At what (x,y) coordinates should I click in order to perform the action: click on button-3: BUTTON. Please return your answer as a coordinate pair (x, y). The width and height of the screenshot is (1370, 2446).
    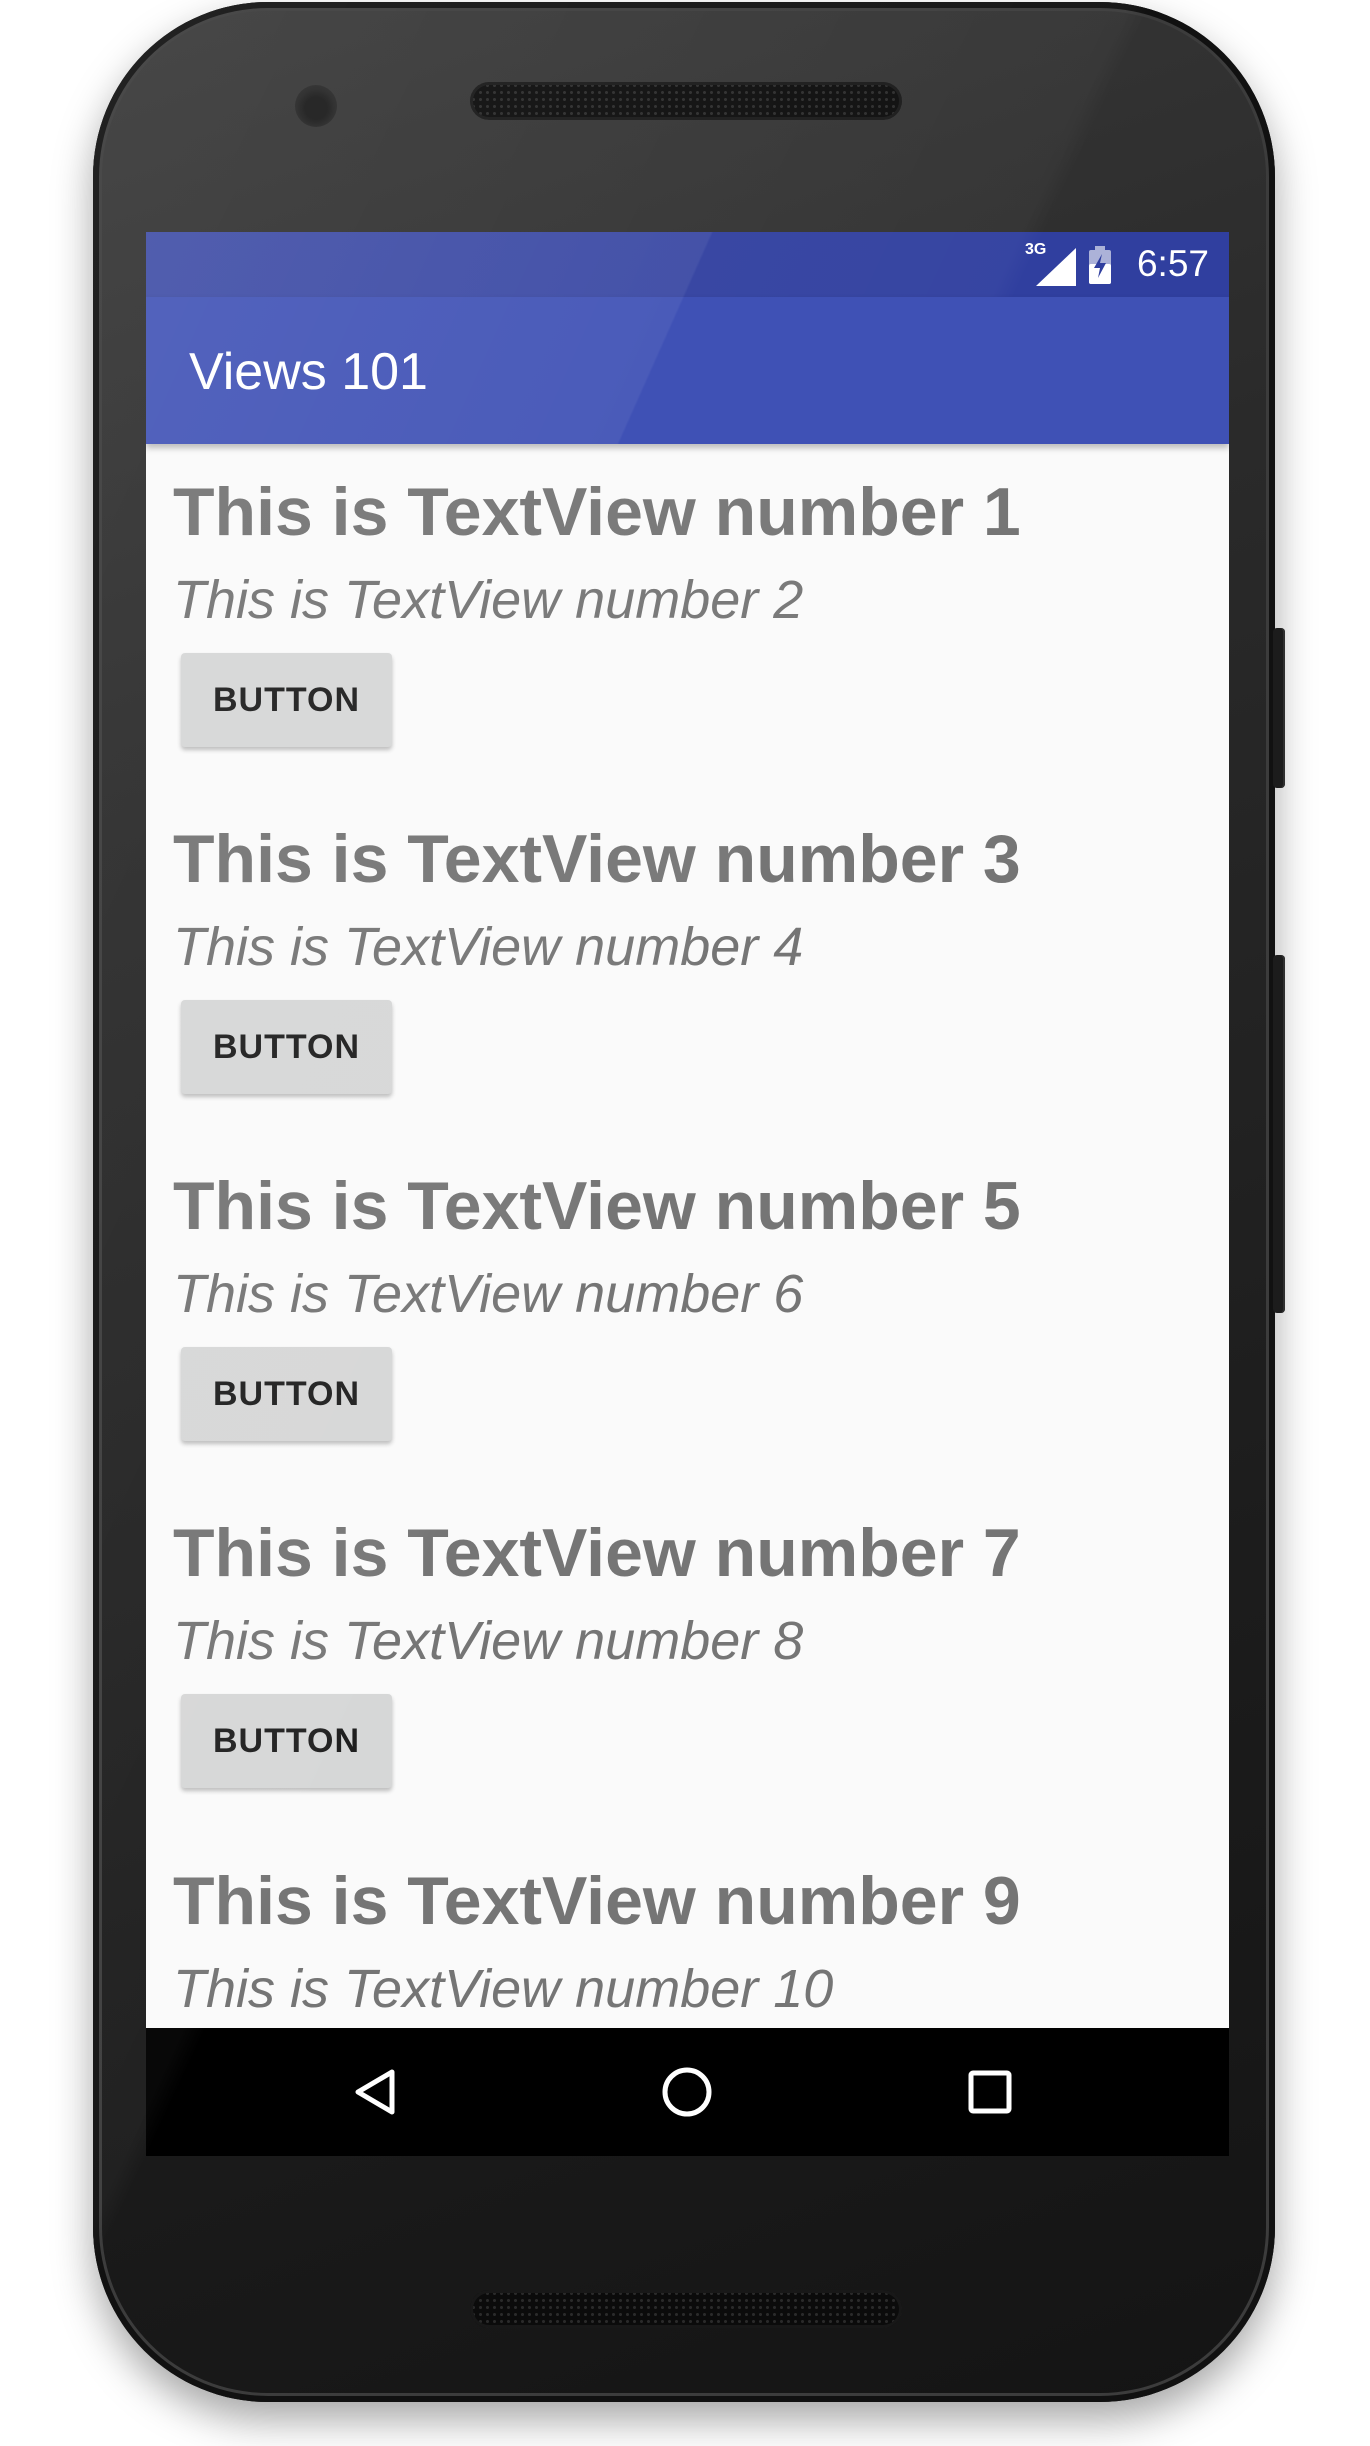
    Looking at the image, I should click on (286, 1394).